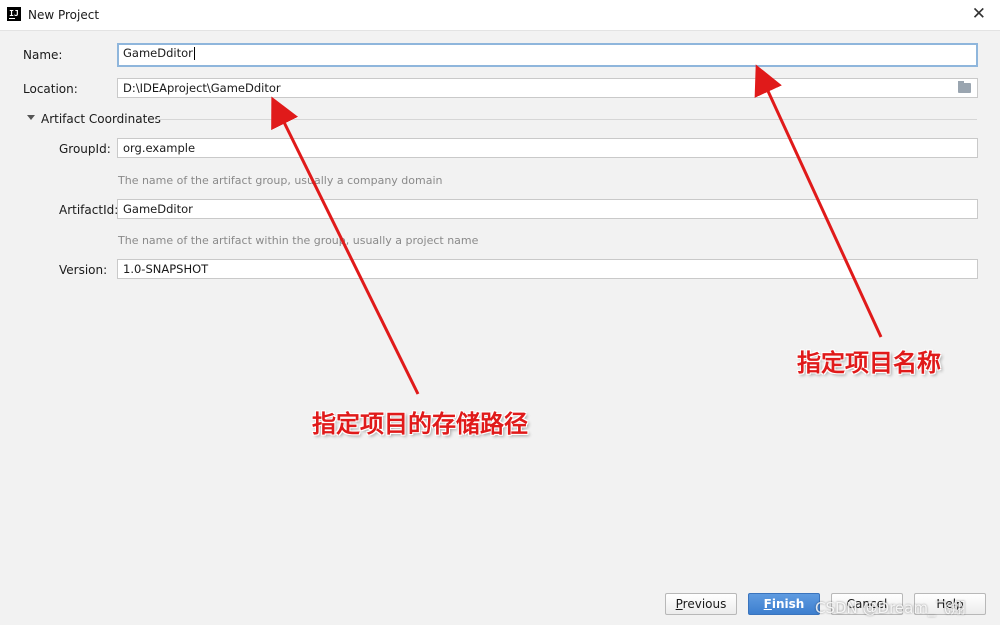 Image resolution: width=1000 pixels, height=625 pixels. What do you see at coordinates (890, 608) in the screenshot?
I see `csdn-watermark: CSDN @Dream_飞翔` at bounding box center [890, 608].